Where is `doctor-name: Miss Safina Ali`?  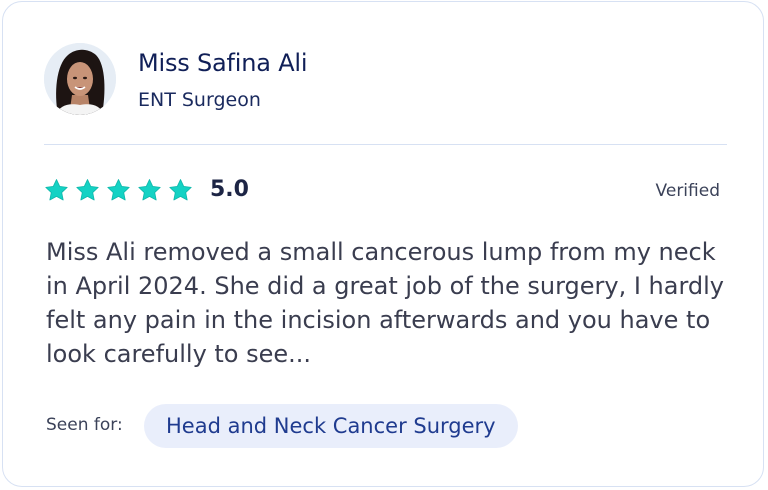 doctor-name: Miss Safina Ali is located at coordinates (223, 63).